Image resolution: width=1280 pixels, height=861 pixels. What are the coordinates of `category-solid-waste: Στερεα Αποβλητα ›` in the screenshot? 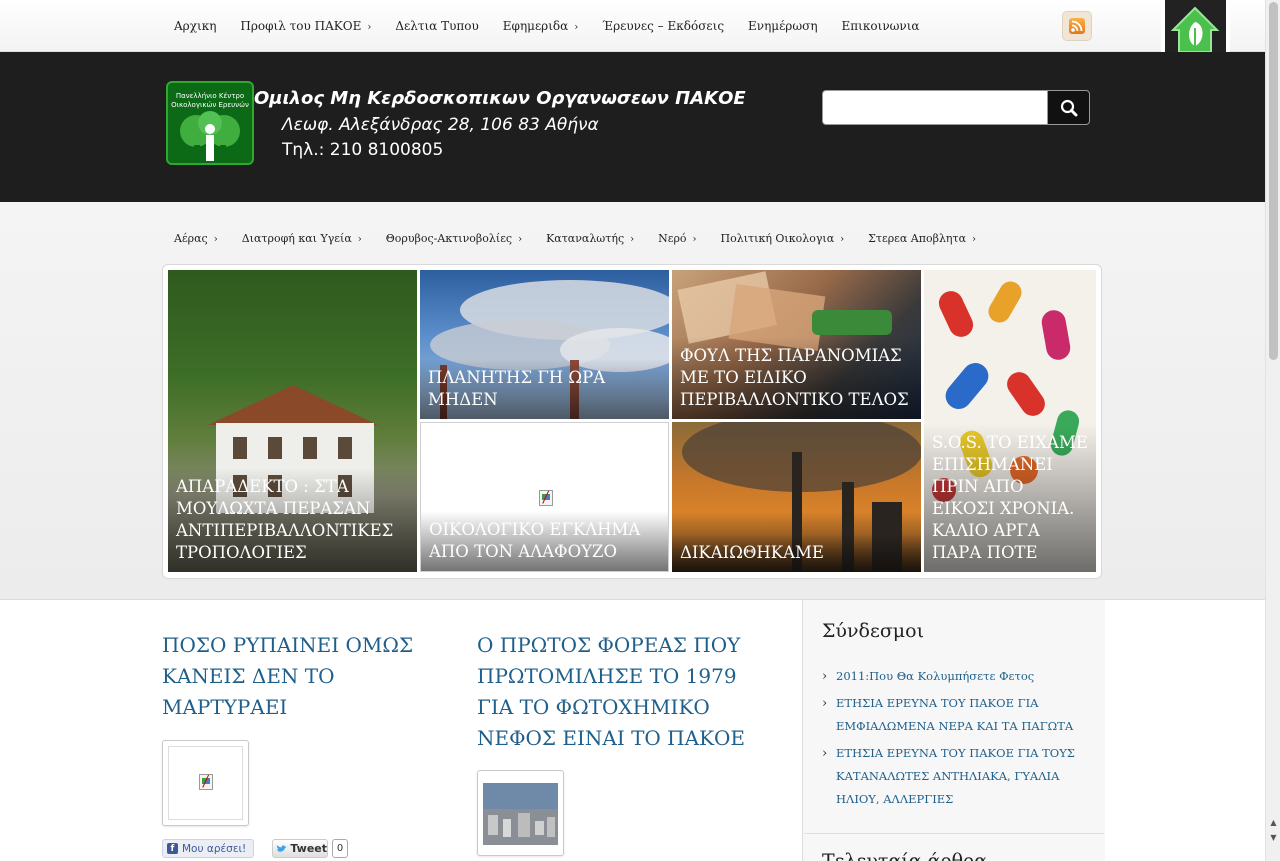 It's located at (922, 238).